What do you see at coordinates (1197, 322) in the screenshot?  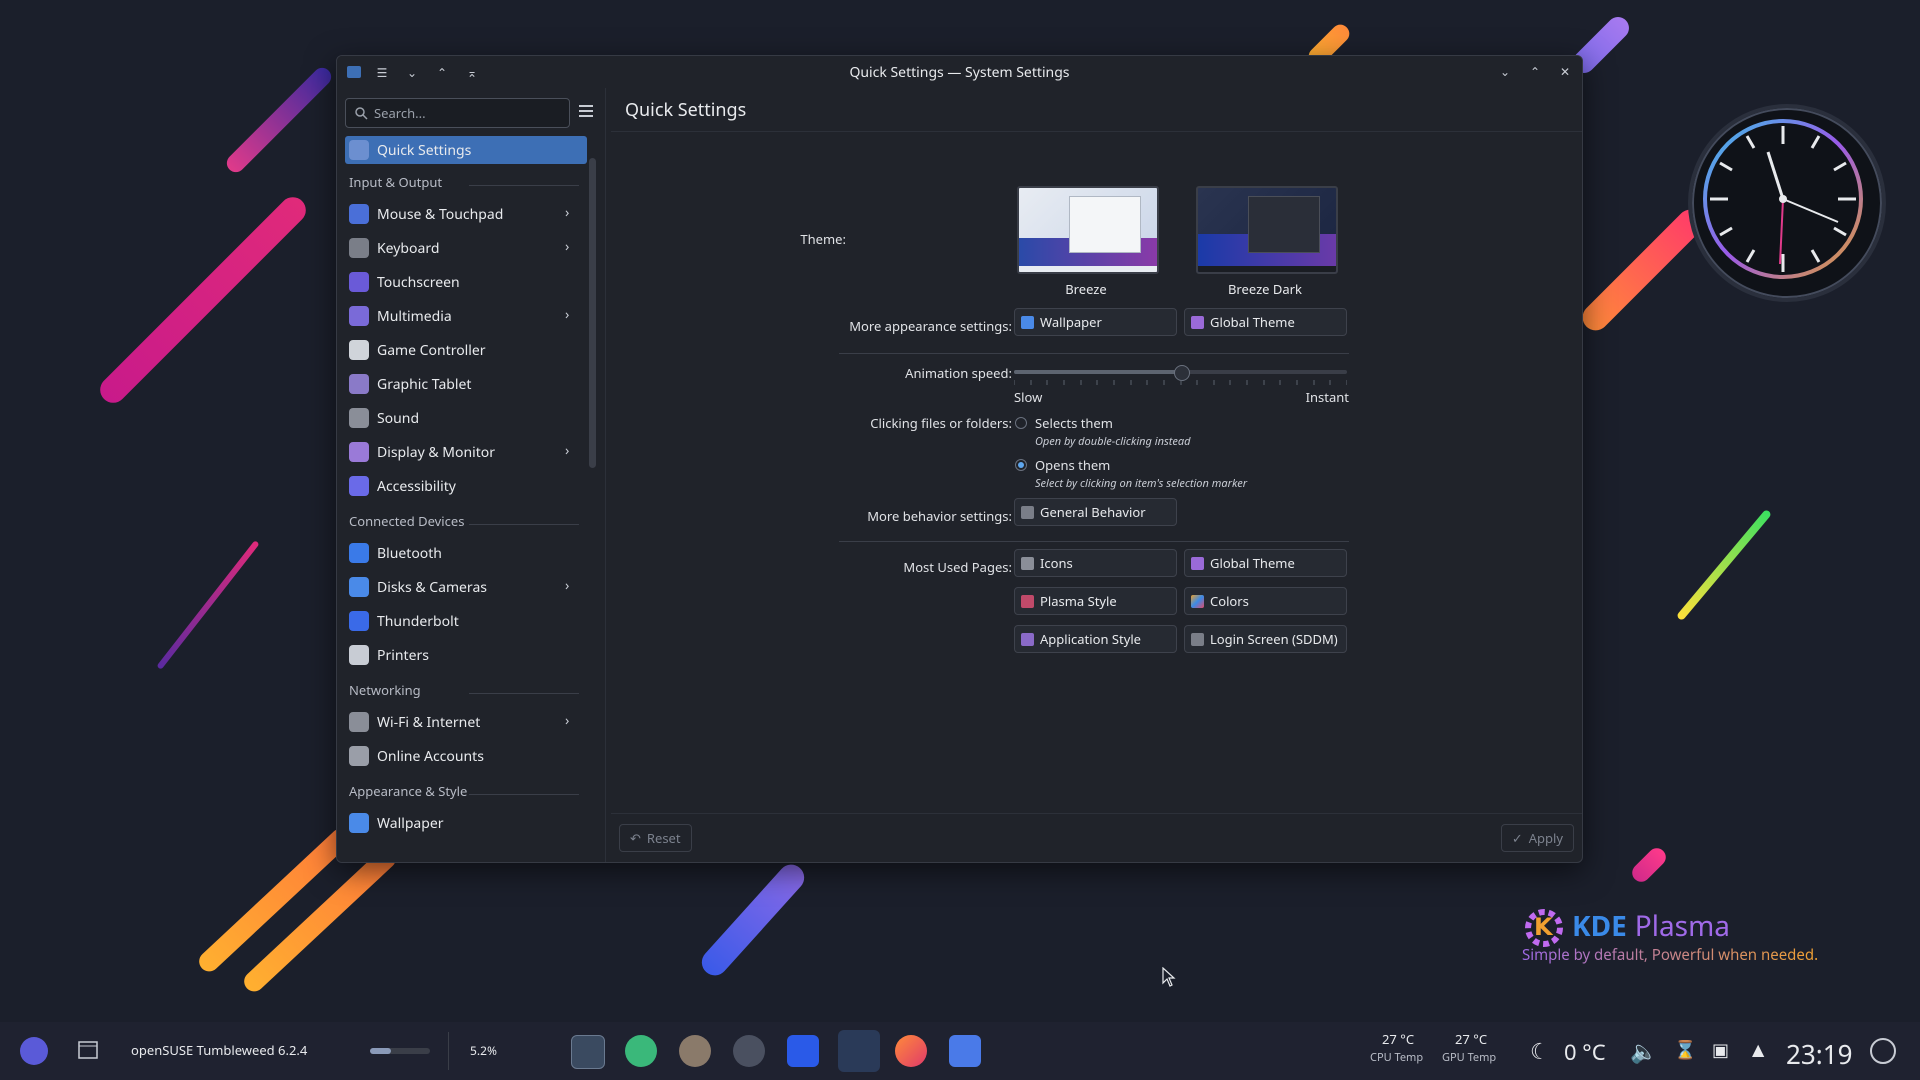 I see `global-theme-icon` at bounding box center [1197, 322].